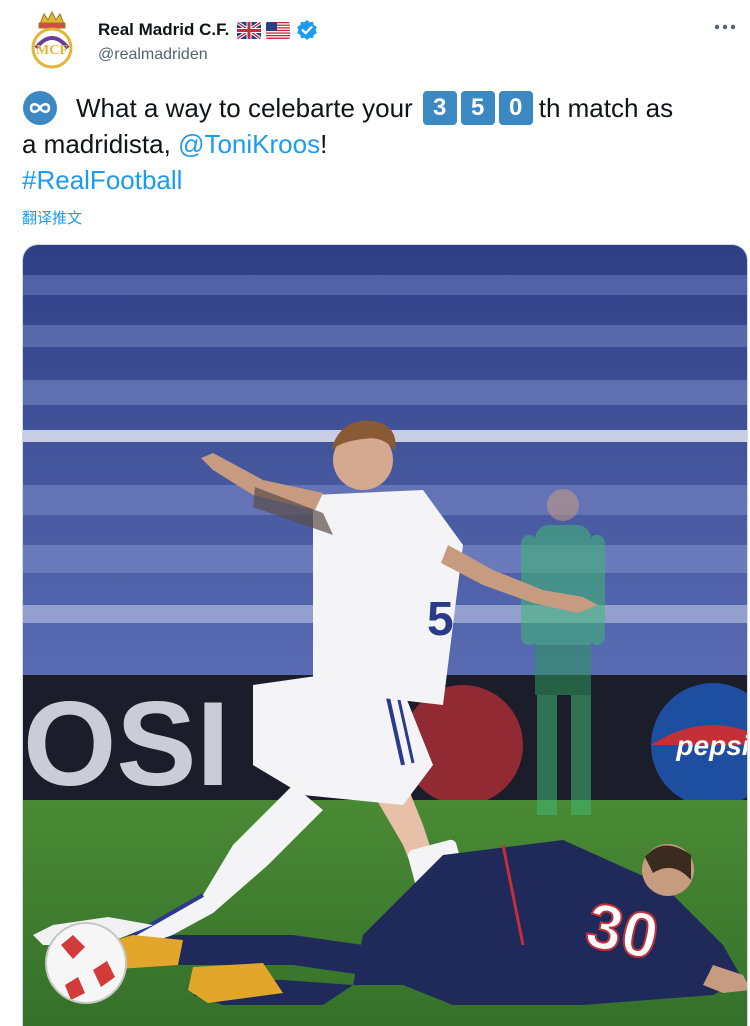 The width and height of the screenshot is (750, 1026). I want to click on translate-tweet-link: 翻译推文, so click(52, 217).